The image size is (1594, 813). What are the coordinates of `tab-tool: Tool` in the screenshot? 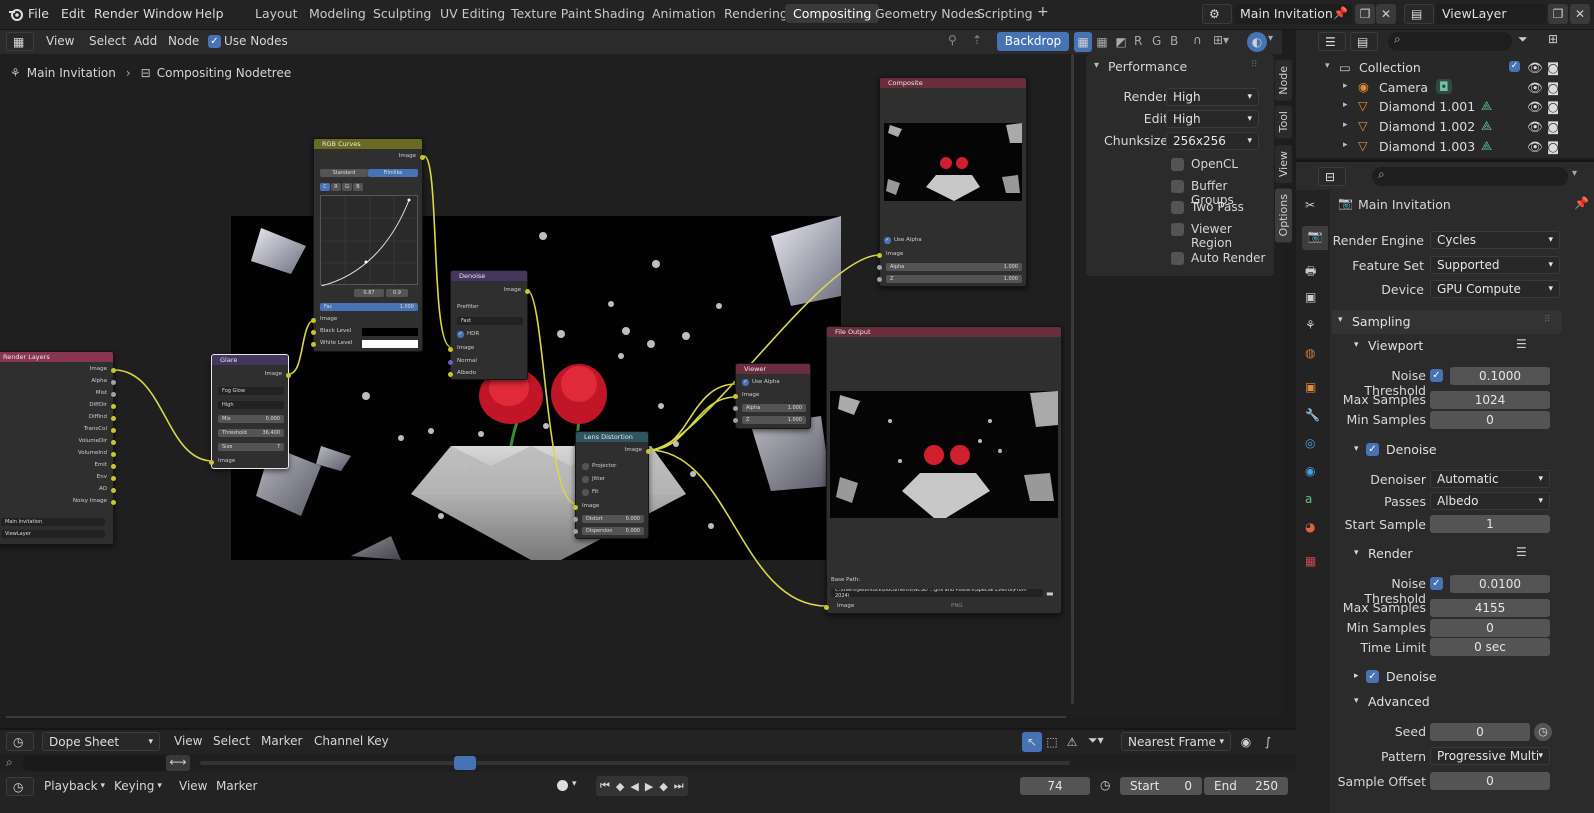 It's located at (1283, 122).